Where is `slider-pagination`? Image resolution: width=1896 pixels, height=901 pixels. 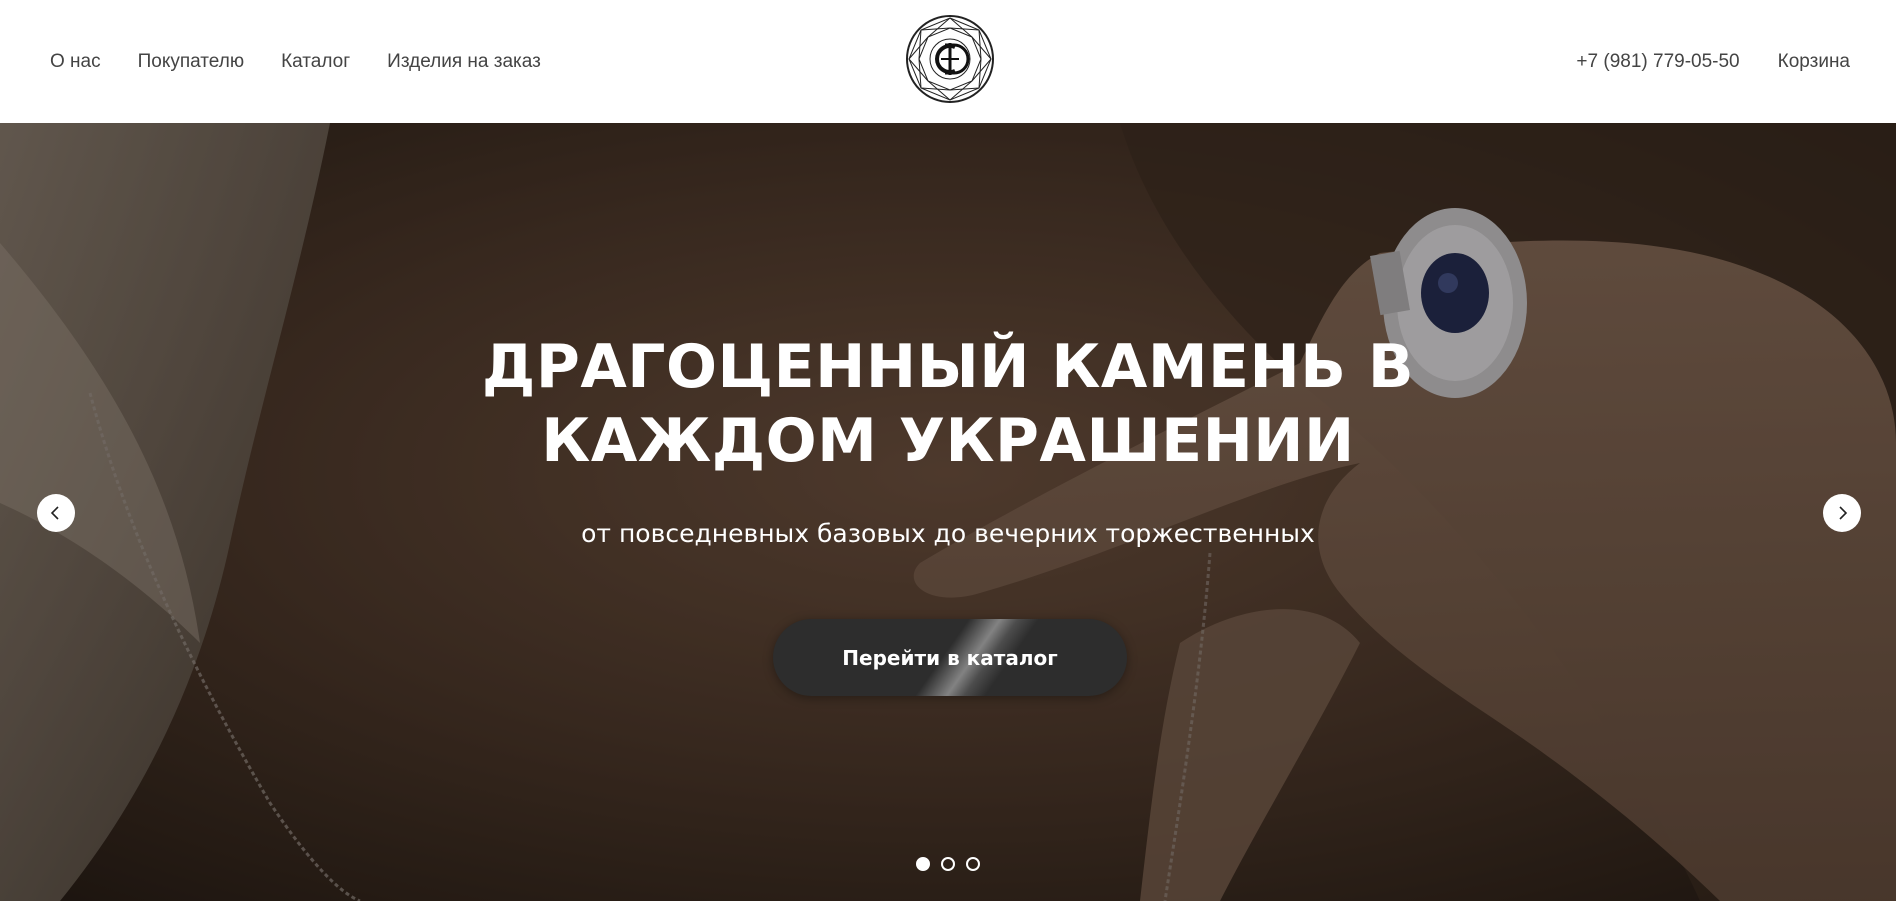 slider-pagination is located at coordinates (948, 864).